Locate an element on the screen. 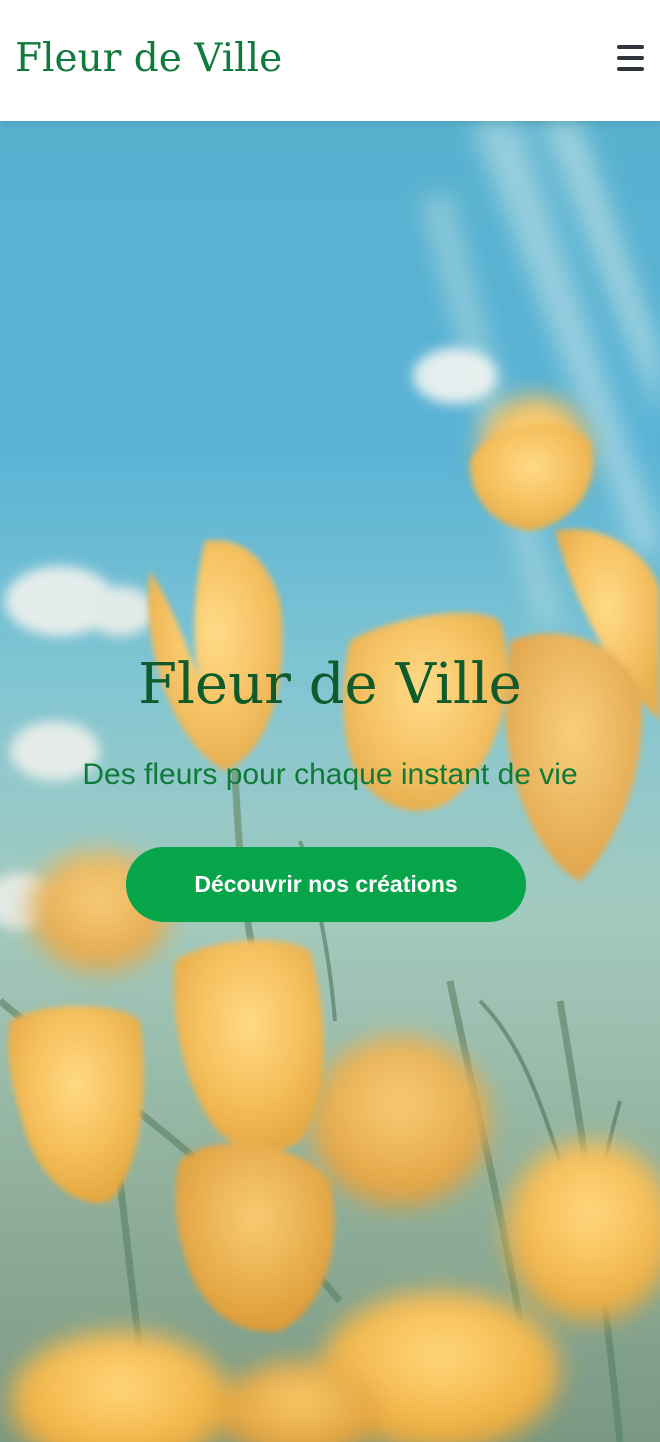 The image size is (660, 1442). hamburger-menu-icon is located at coordinates (630, 60).